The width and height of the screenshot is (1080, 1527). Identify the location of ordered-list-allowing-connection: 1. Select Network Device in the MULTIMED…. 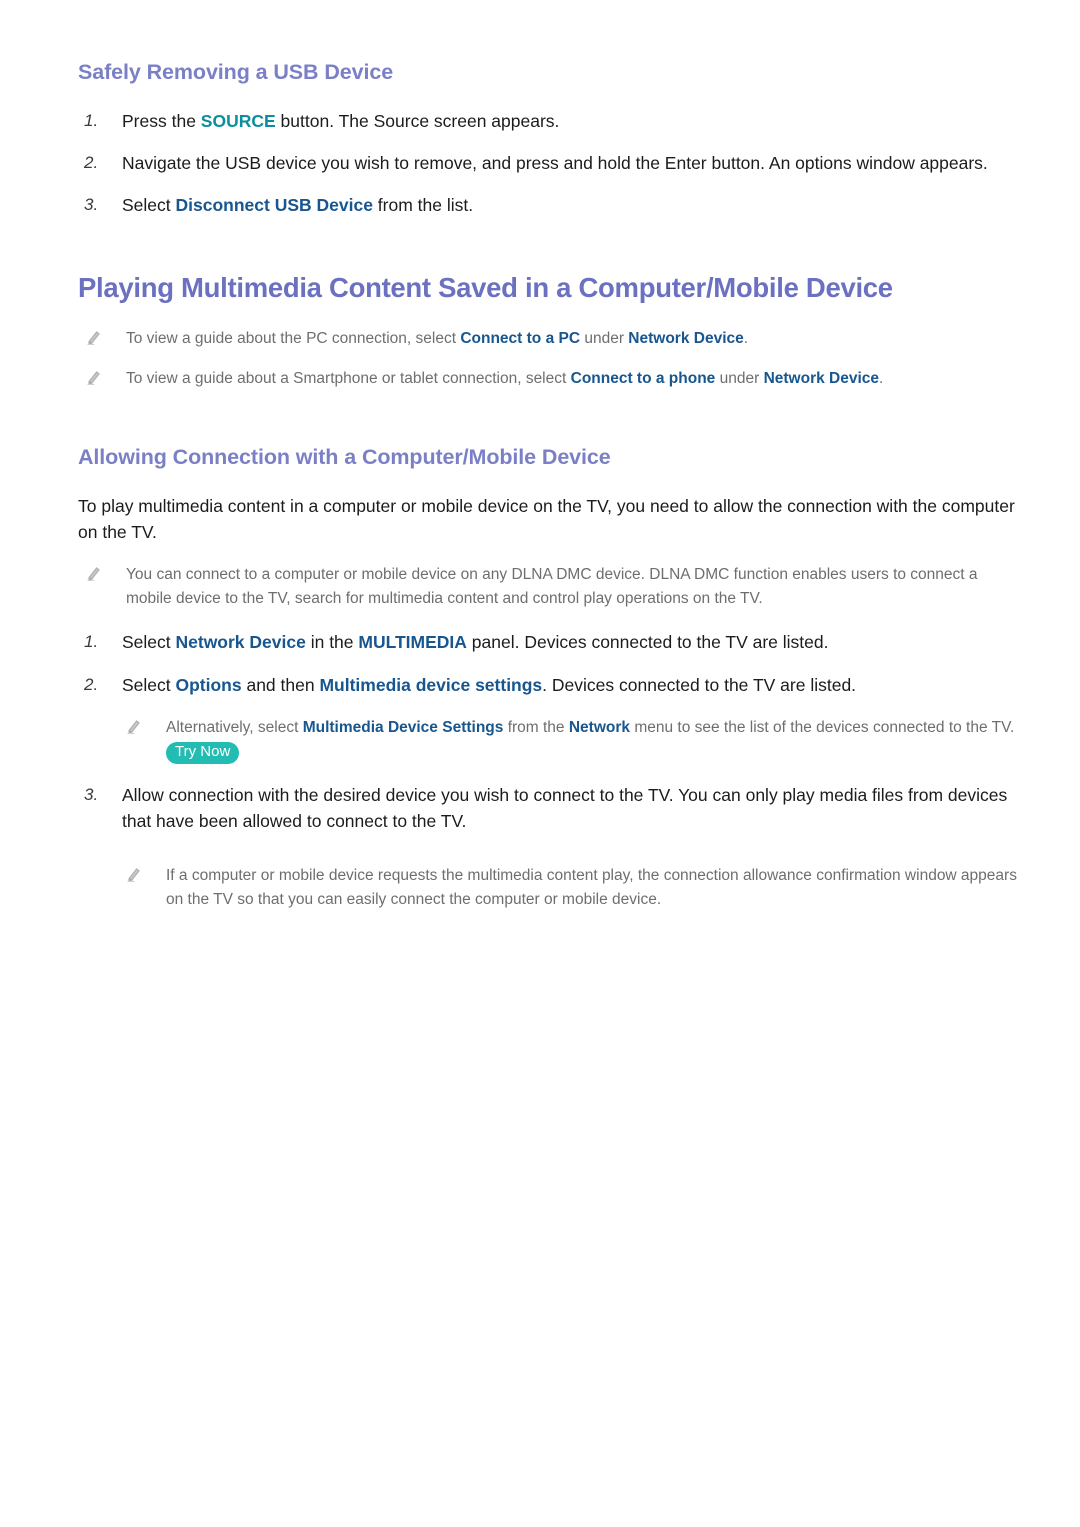
(548, 663).